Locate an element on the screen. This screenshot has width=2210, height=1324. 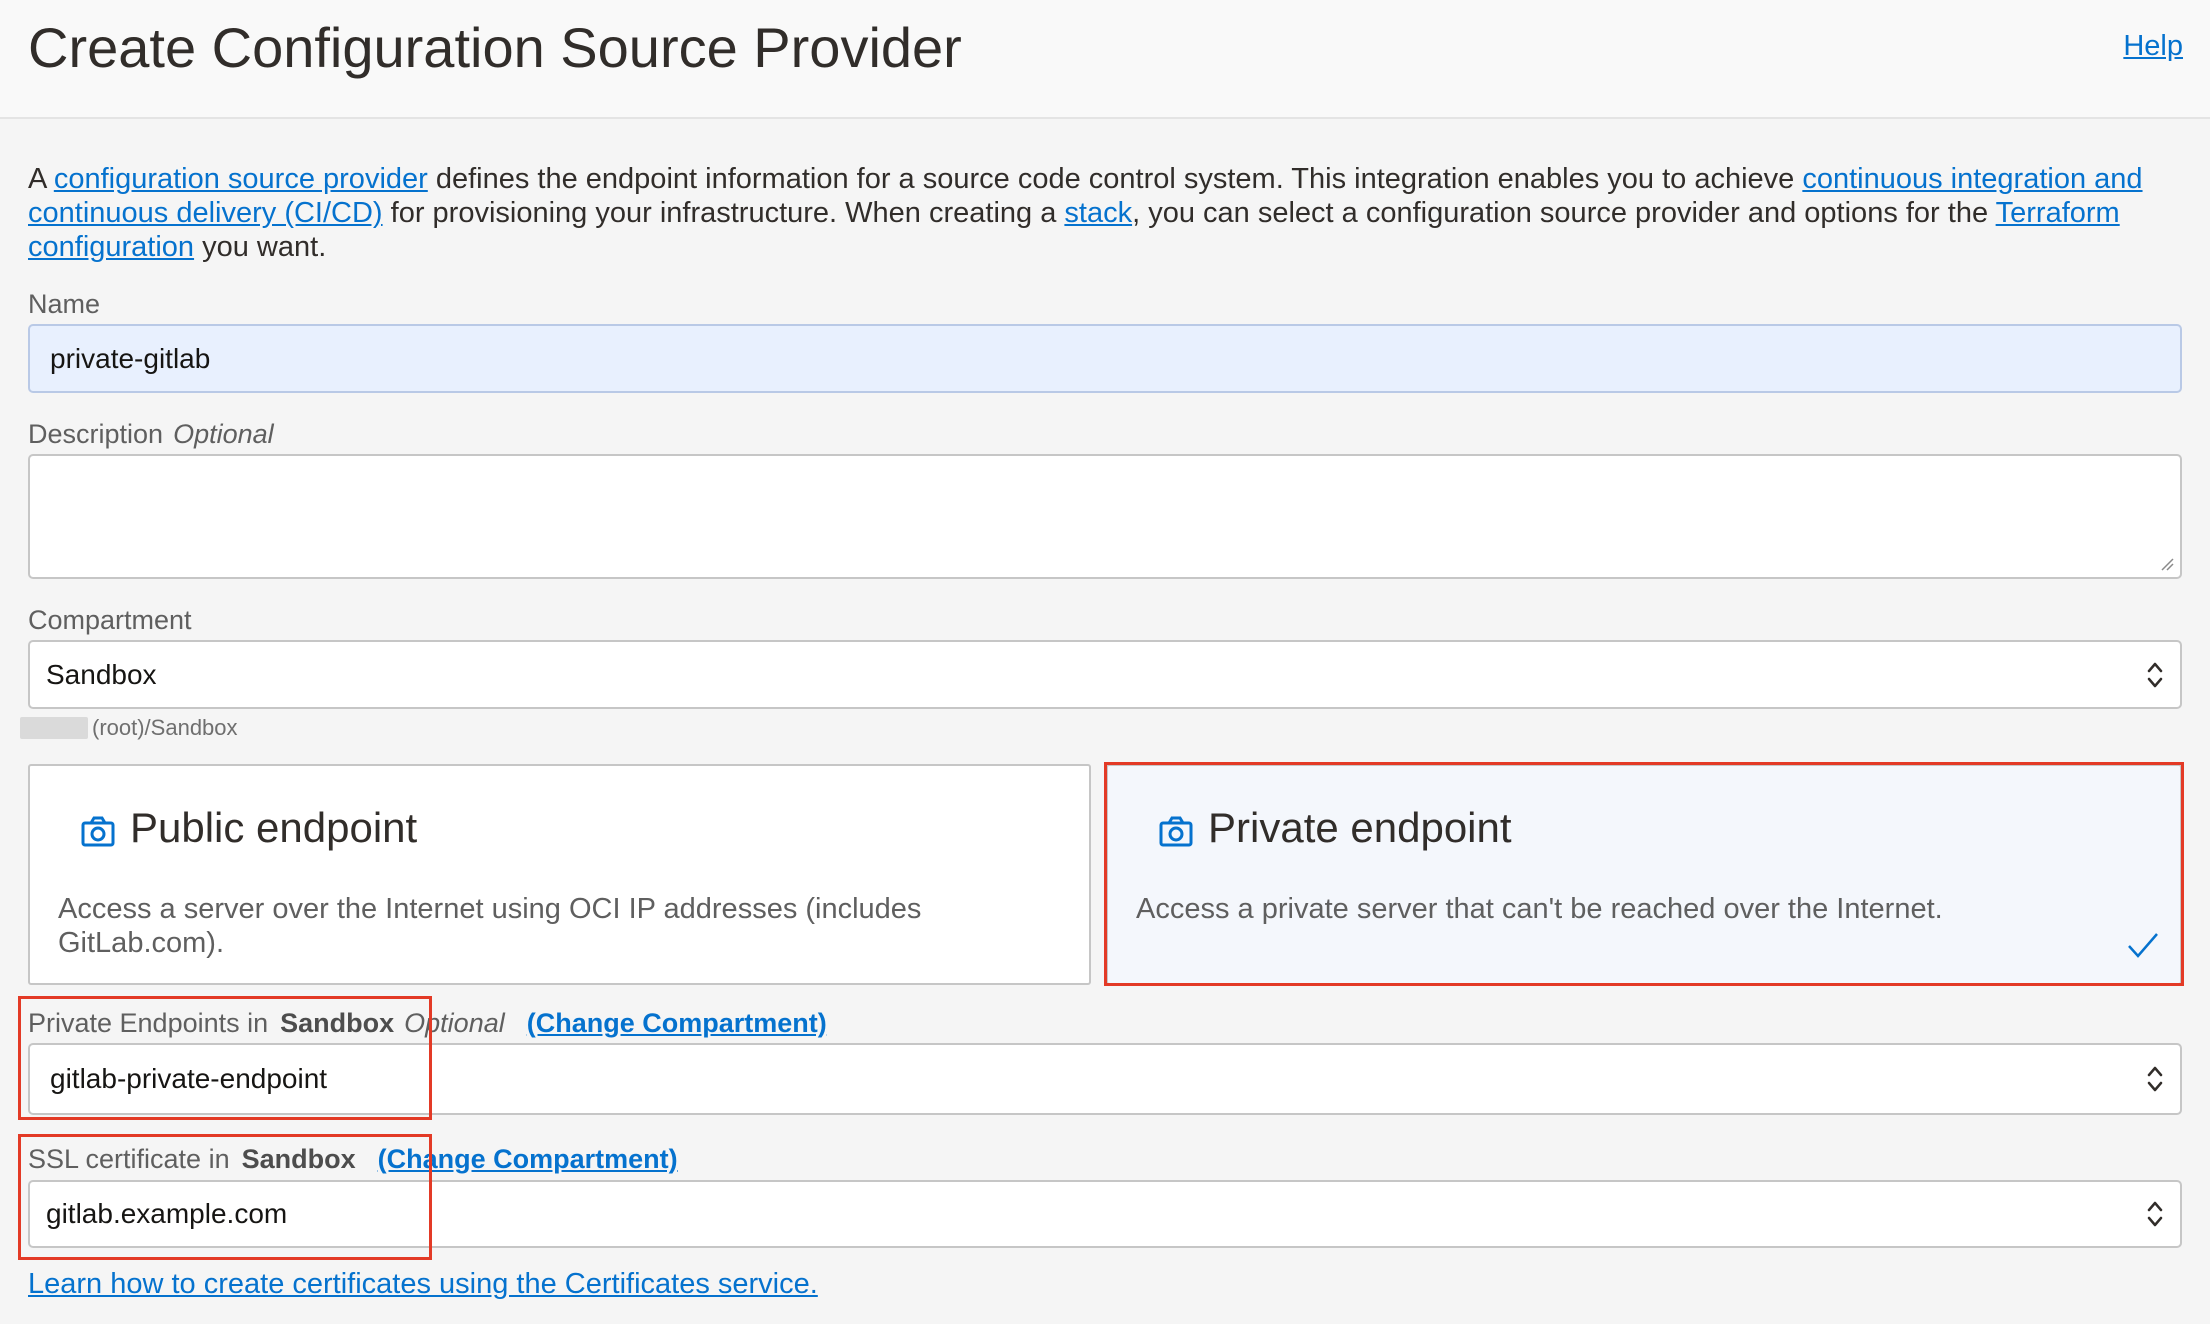
ssl-certificate-compartment: Sandbox is located at coordinates (298, 1159).